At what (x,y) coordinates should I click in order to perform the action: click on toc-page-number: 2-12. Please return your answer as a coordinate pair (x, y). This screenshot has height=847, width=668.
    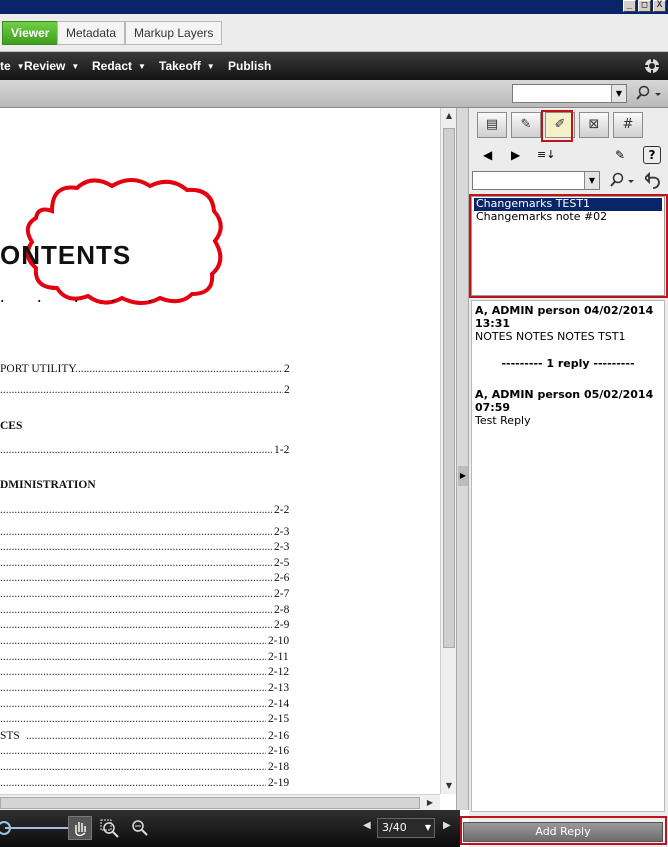
    Looking at the image, I should click on (279, 672).